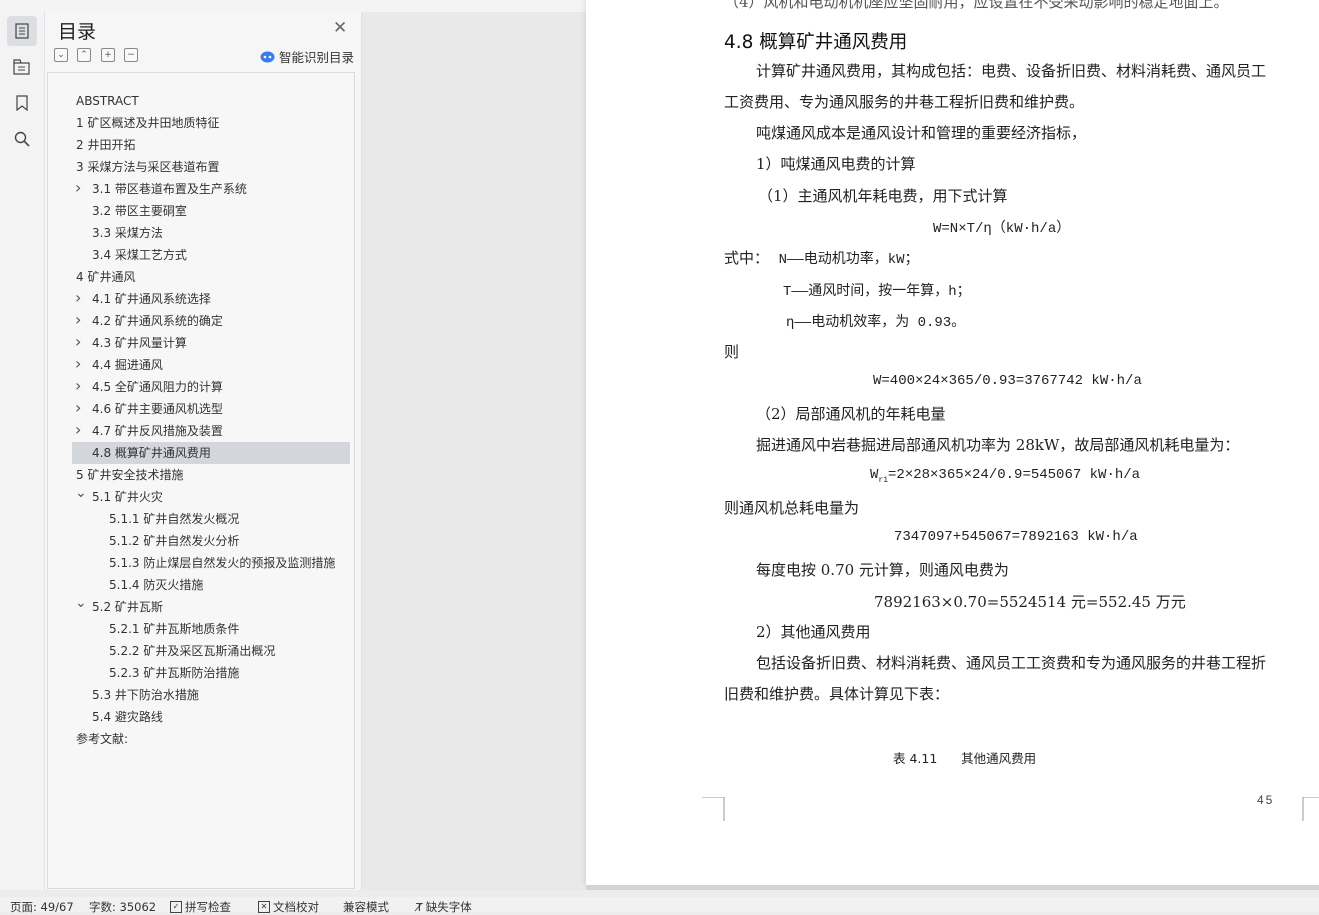  I want to click on toc-item-label: 4.2 矿井通风系统的确定, so click(157, 321).